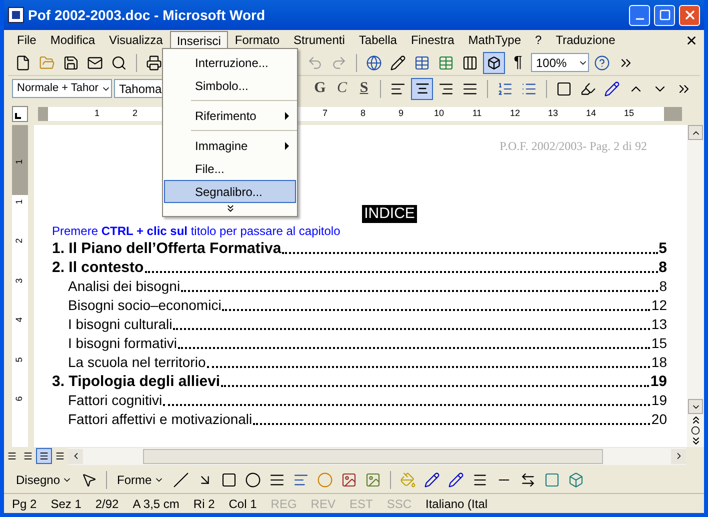 The image size is (708, 517). Describe the element at coordinates (72, 40) in the screenshot. I see `menu-item: Modifica` at that location.